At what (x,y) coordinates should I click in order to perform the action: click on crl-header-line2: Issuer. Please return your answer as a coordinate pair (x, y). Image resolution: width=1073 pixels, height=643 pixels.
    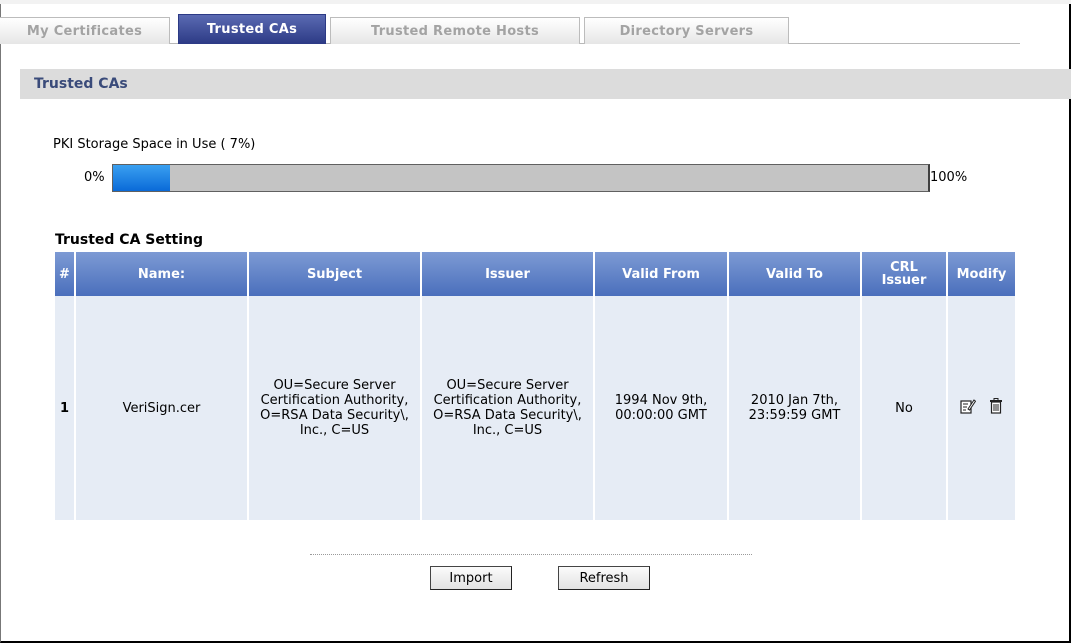
    Looking at the image, I should click on (904, 280).